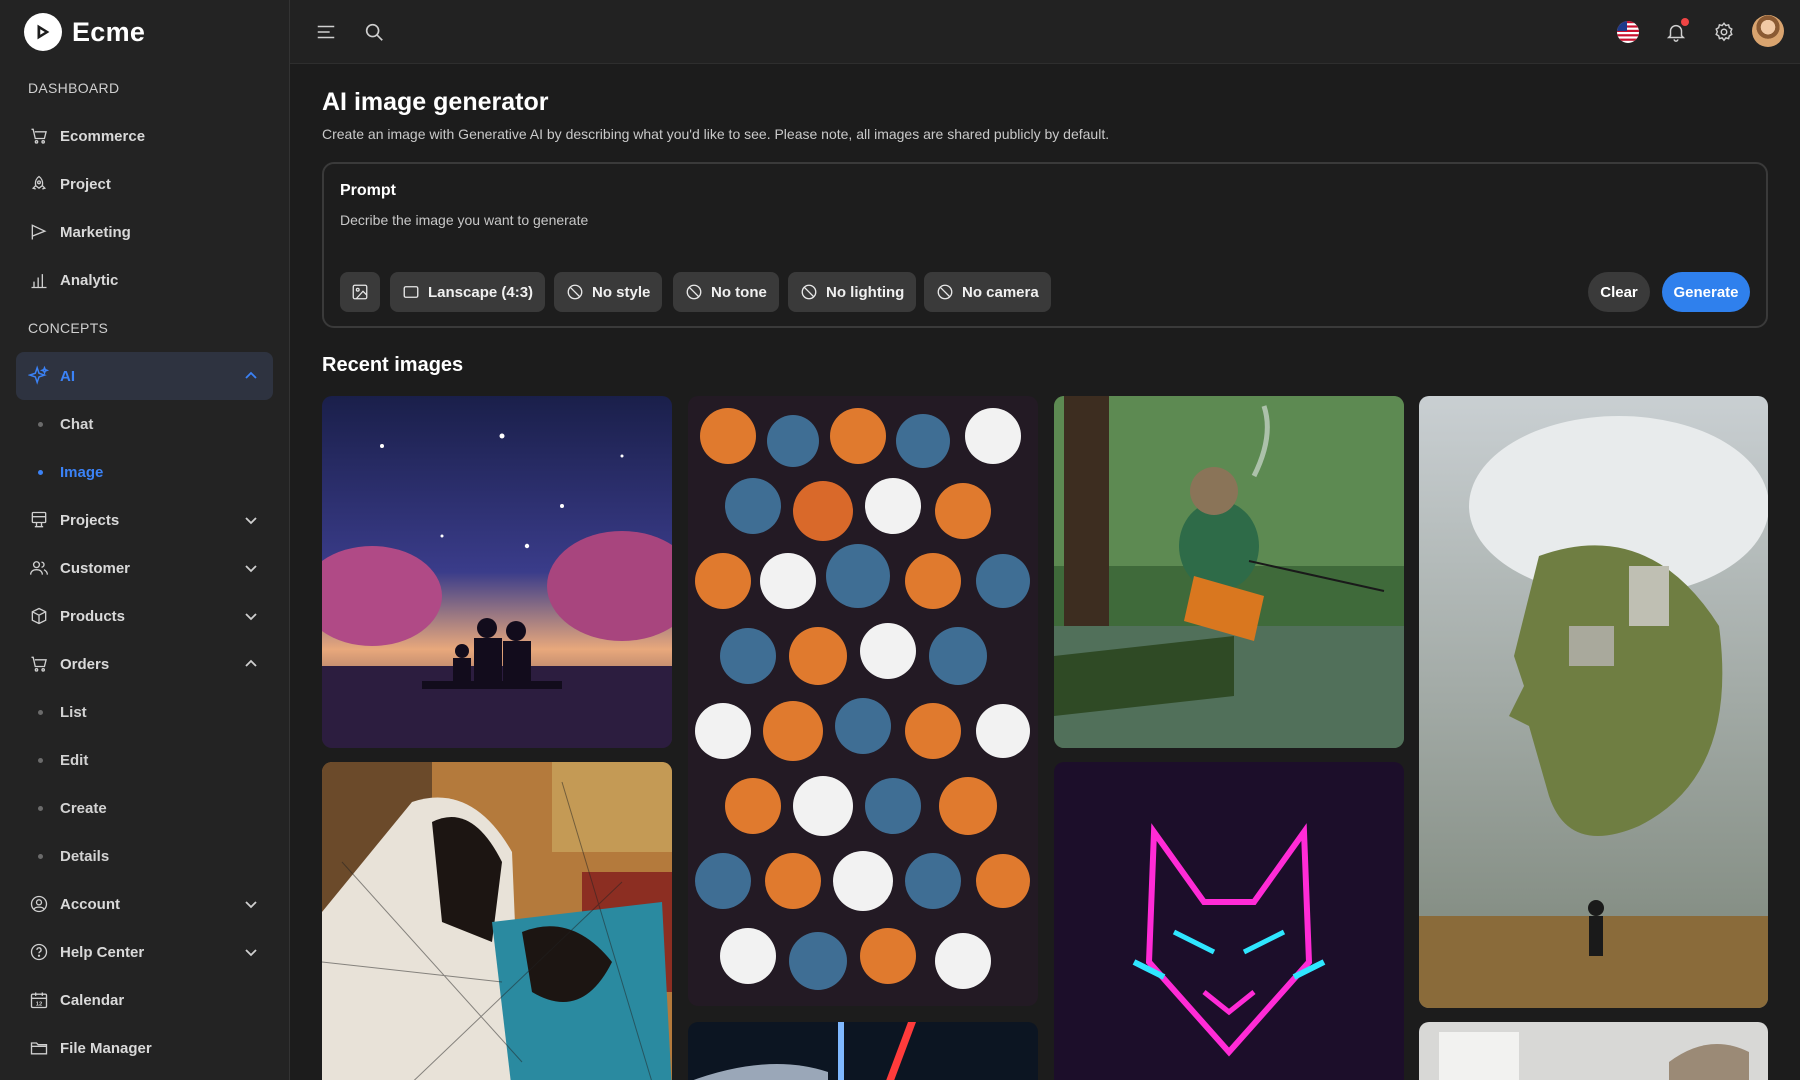 This screenshot has width=1800, height=1080. What do you see at coordinates (144, 376) in the screenshot?
I see `sidebar-item-ai: AI` at bounding box center [144, 376].